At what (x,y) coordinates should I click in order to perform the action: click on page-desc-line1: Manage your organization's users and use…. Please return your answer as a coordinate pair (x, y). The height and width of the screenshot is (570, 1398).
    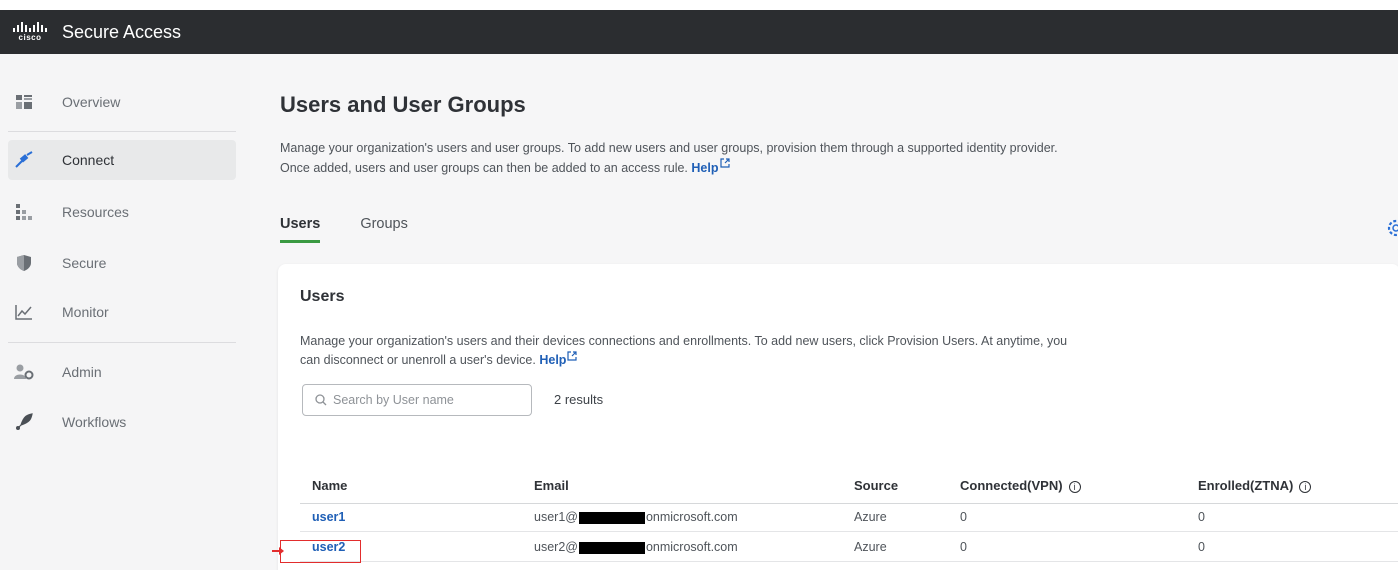
    Looking at the image, I should click on (669, 148).